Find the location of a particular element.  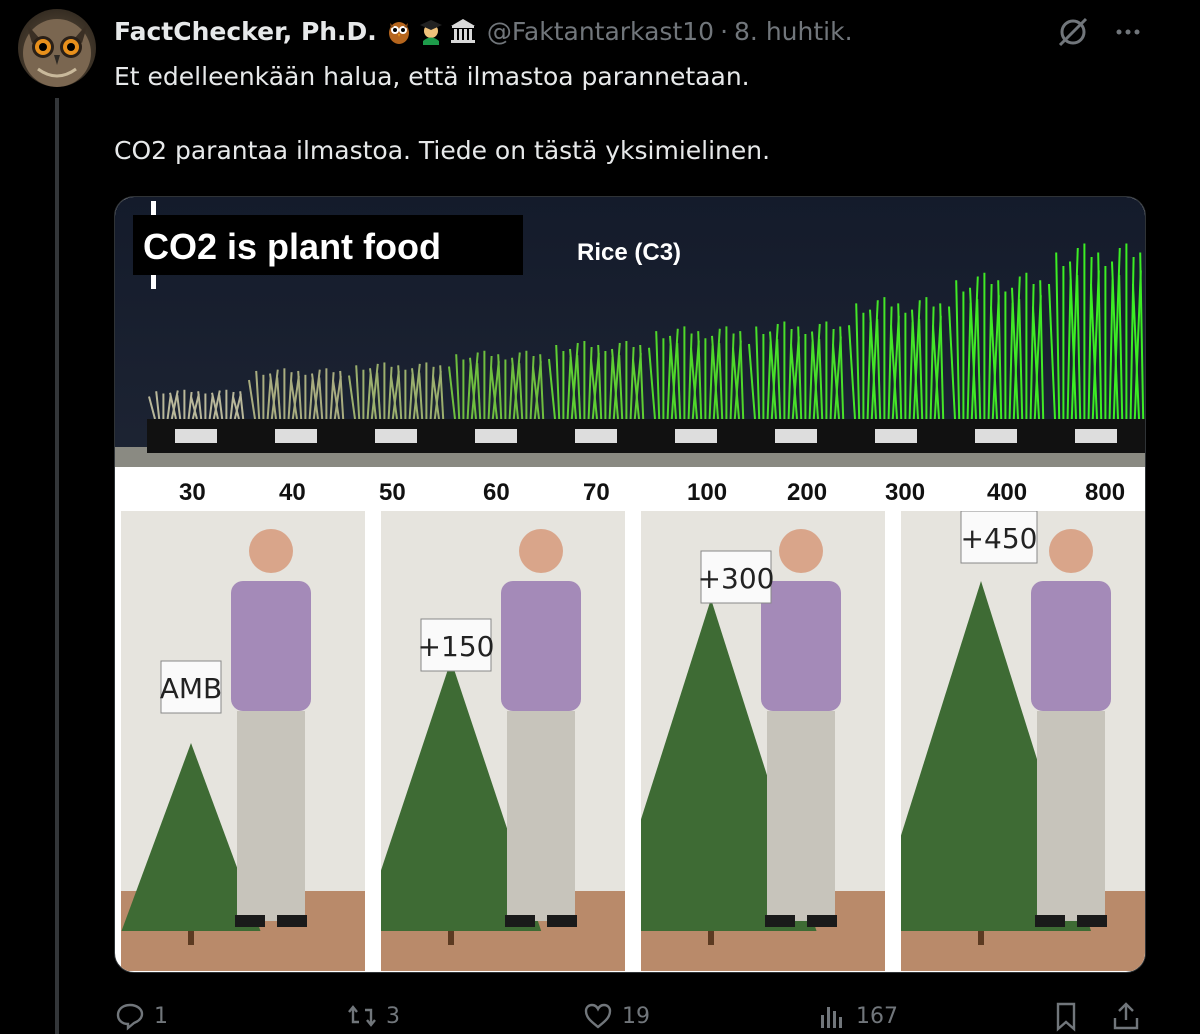

bookmark-icon is located at coordinates (1066, 1017).